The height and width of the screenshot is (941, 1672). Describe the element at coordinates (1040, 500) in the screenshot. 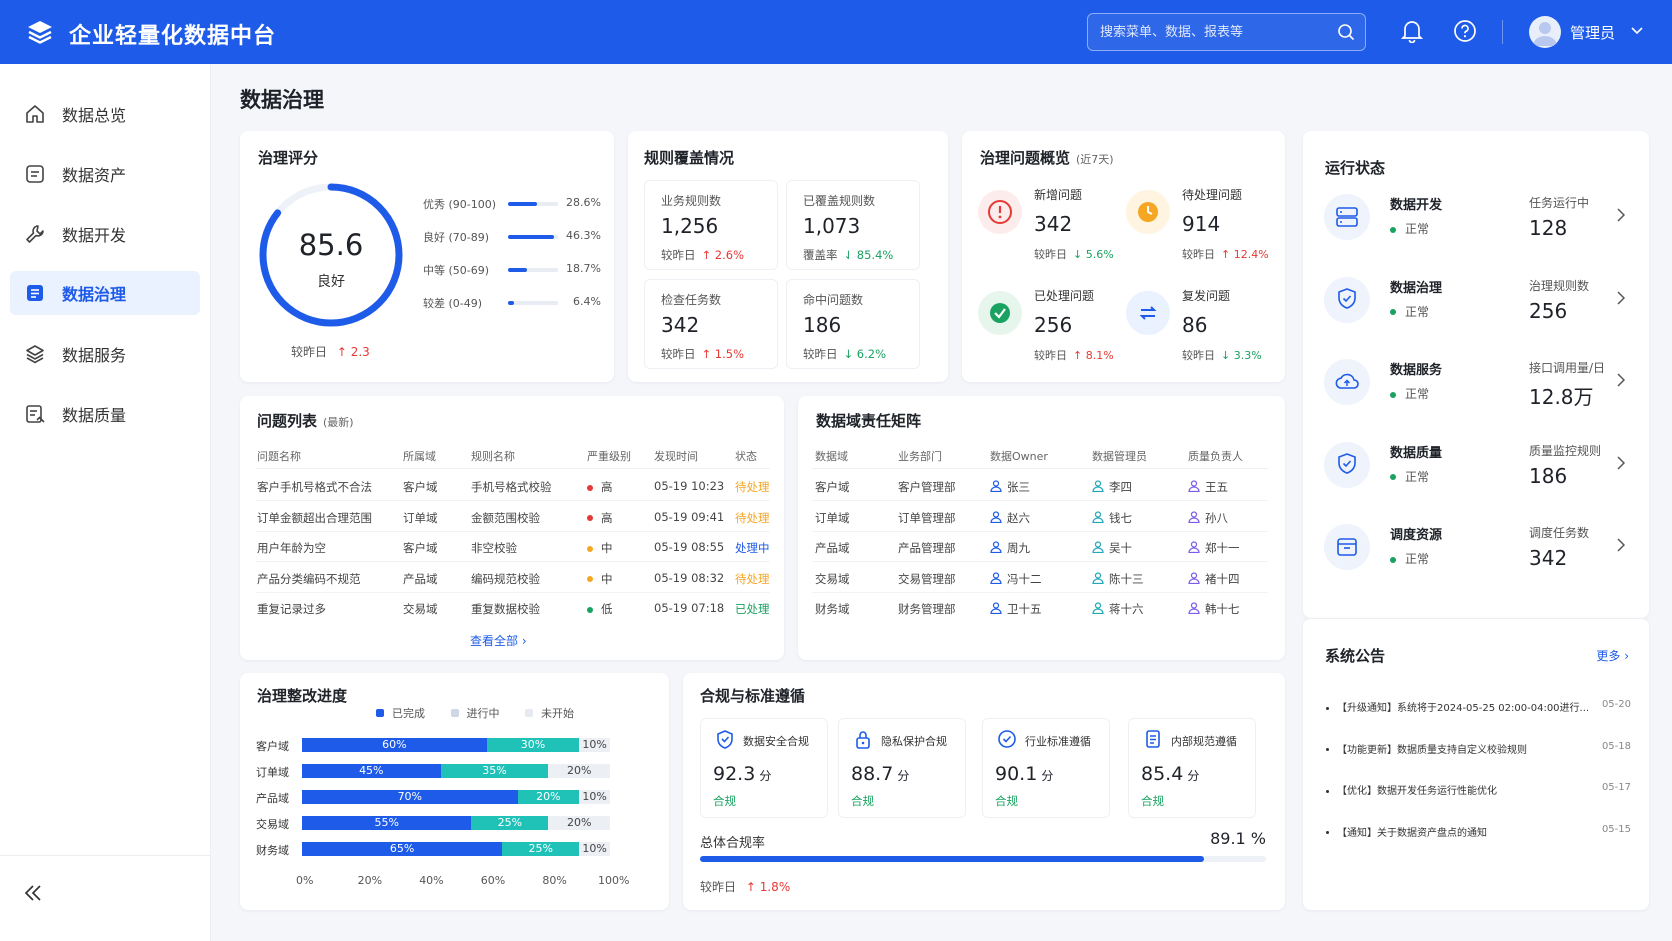

I see `row-divider` at that location.